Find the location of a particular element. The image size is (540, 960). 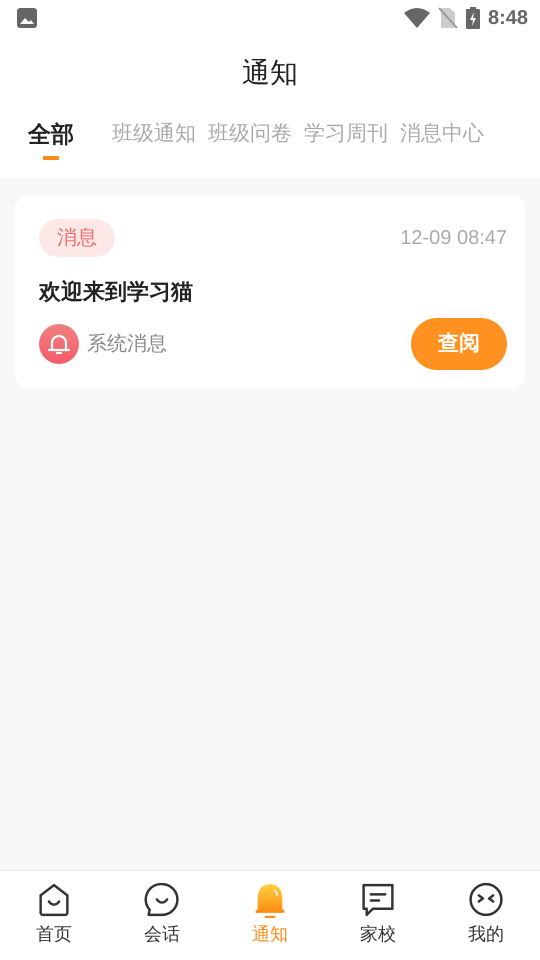

bell-icon is located at coordinates (59, 344).